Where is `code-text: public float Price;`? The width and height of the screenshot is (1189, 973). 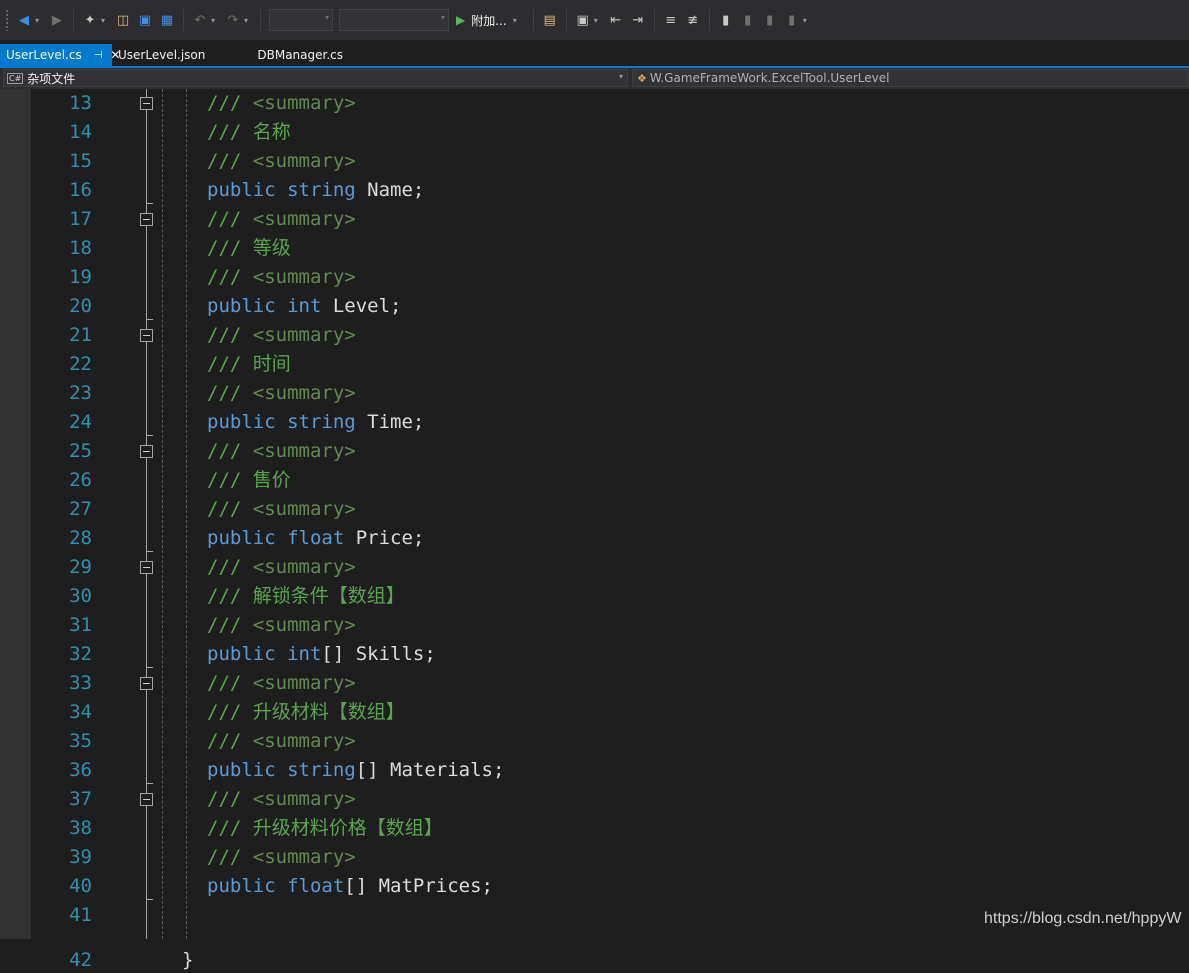
code-text: public float Price; is located at coordinates (315, 538).